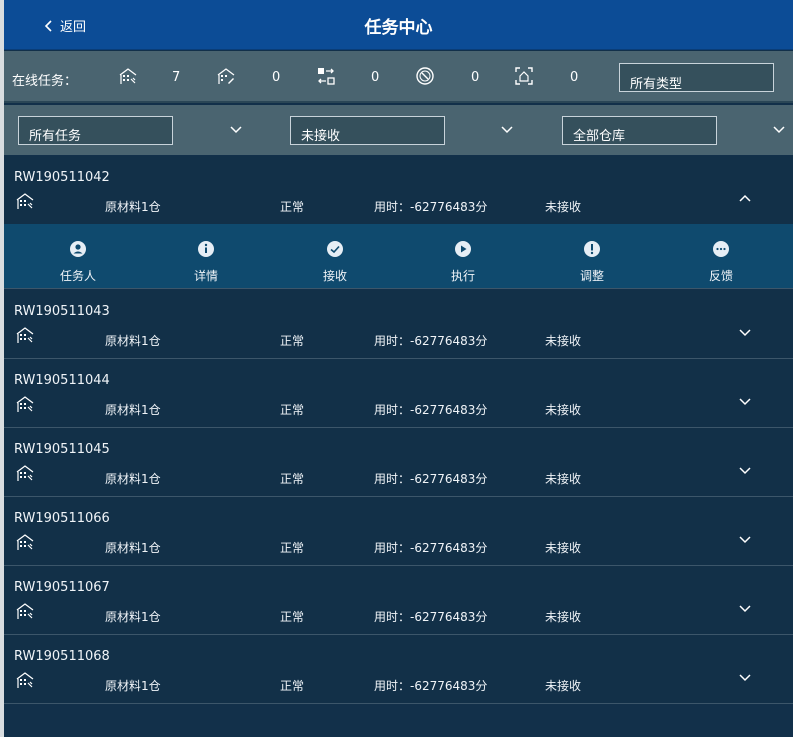 The height and width of the screenshot is (737, 793). I want to click on details-label: 详情, so click(205, 276).